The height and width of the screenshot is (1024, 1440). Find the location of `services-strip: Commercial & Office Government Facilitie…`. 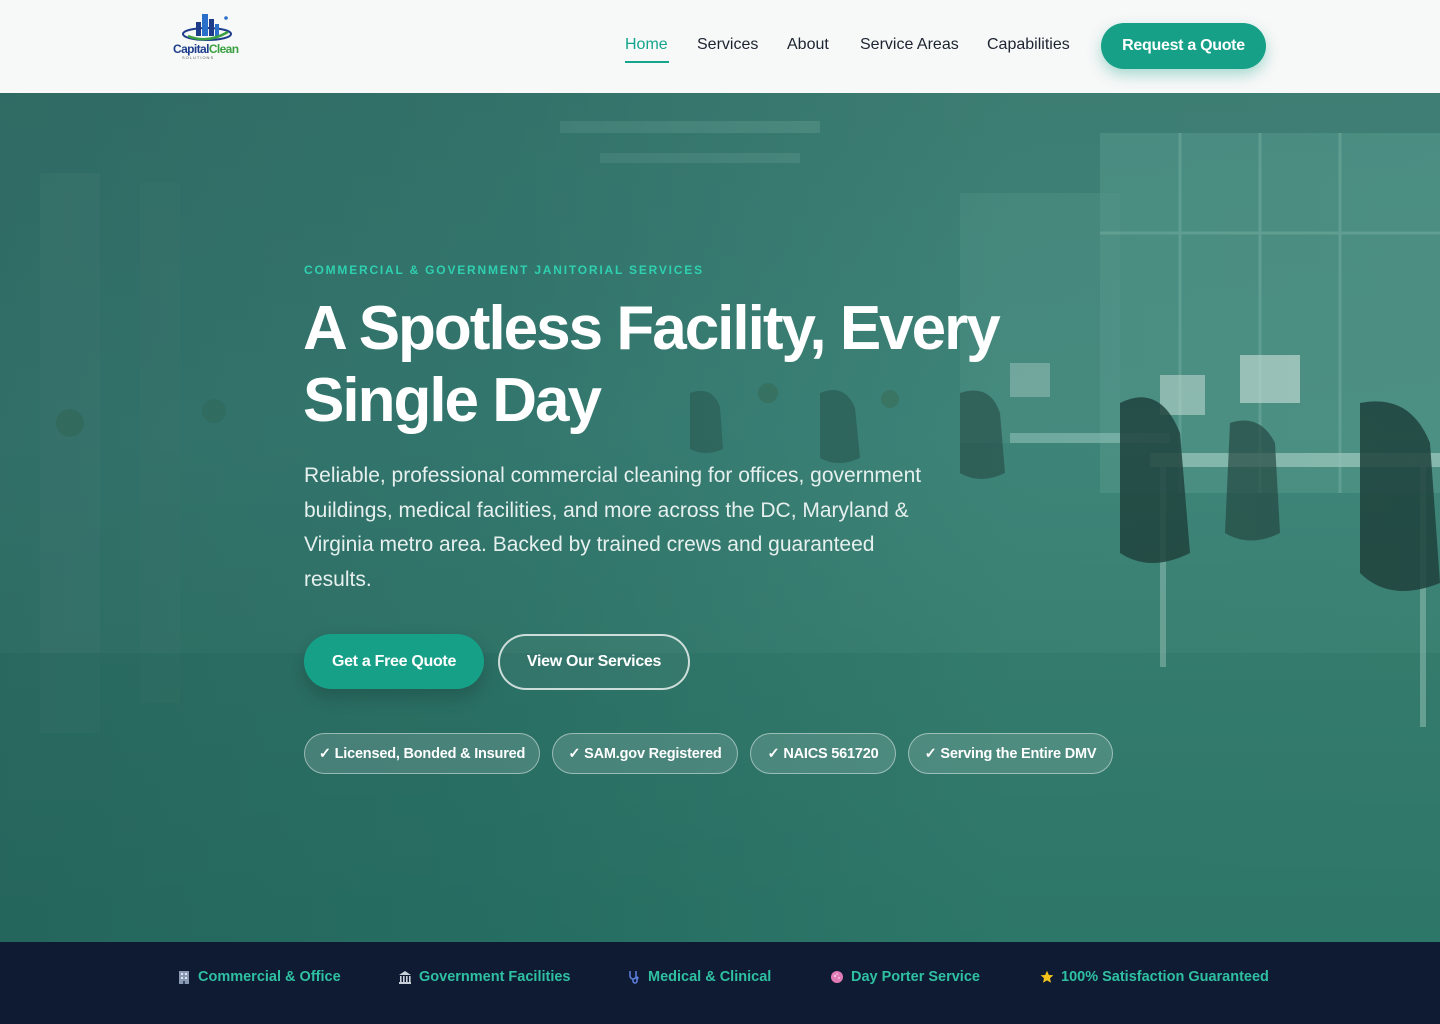

services-strip: Commercial & Office Government Facilitie… is located at coordinates (720, 983).